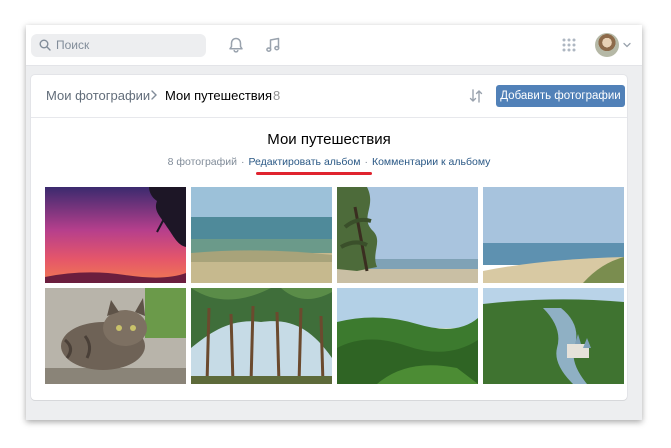 The height and width of the screenshot is (448, 671). What do you see at coordinates (277, 95) in the screenshot?
I see `breadcrumb-photo-count: 8` at bounding box center [277, 95].